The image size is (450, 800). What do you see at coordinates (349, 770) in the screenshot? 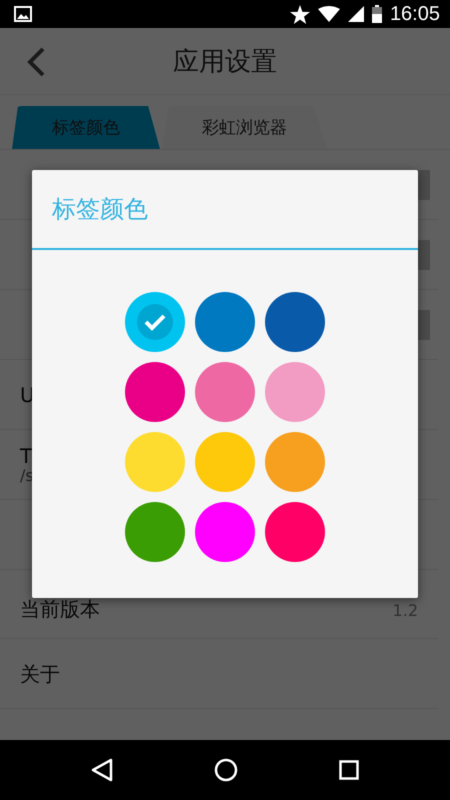
I see `recent-apps-icon` at bounding box center [349, 770].